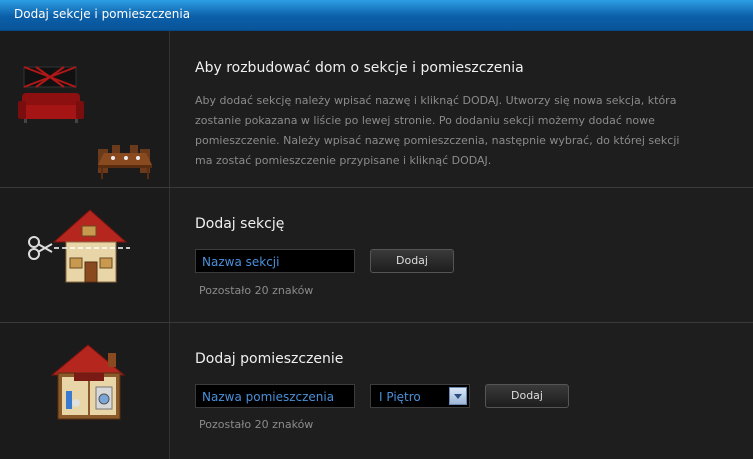  Describe the element at coordinates (376, 15) in the screenshot. I see `title-bar: Dodaj sekcje i pomieszczenia` at that location.